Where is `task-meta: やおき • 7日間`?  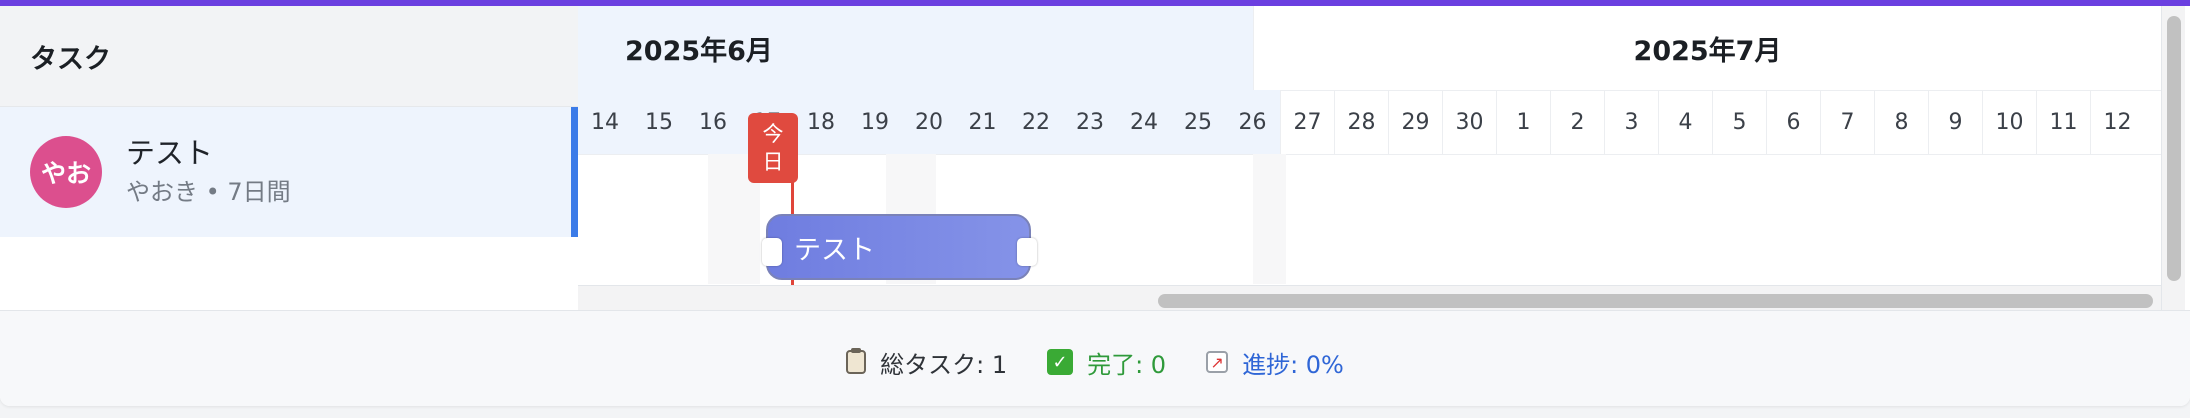
task-meta: やおき • 7日間 is located at coordinates (208, 192).